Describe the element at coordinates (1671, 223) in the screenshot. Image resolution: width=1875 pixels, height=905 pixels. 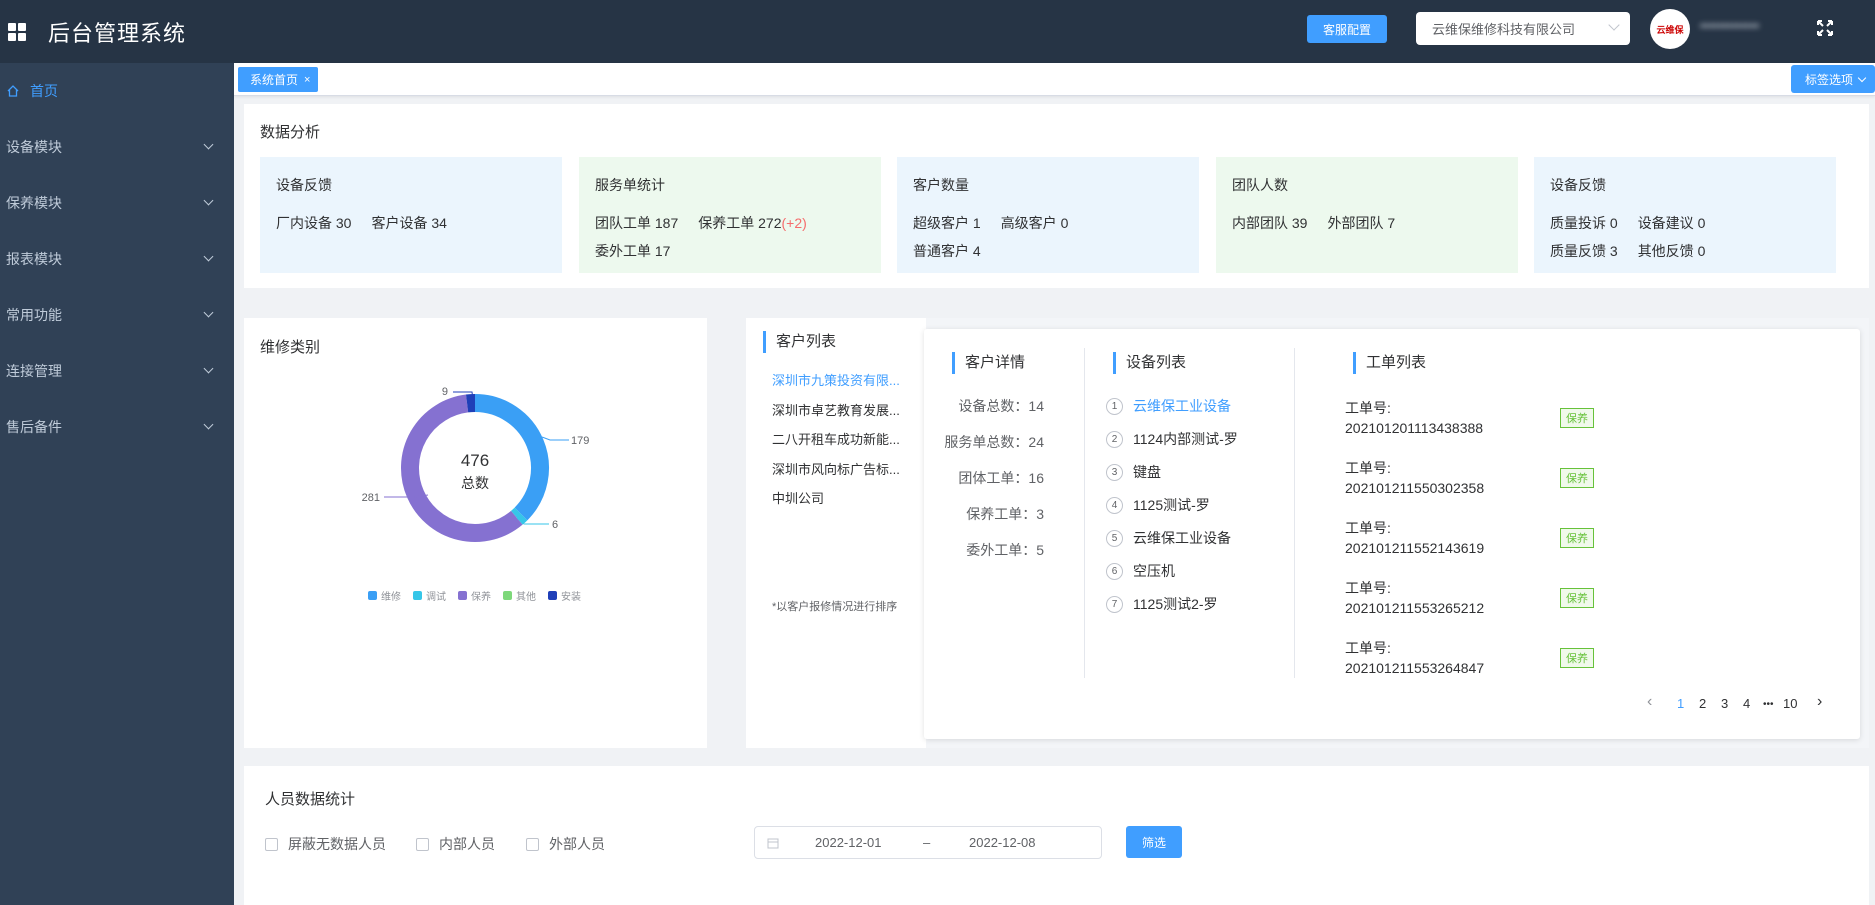
I see `stat-value: 设备建议 0` at that location.